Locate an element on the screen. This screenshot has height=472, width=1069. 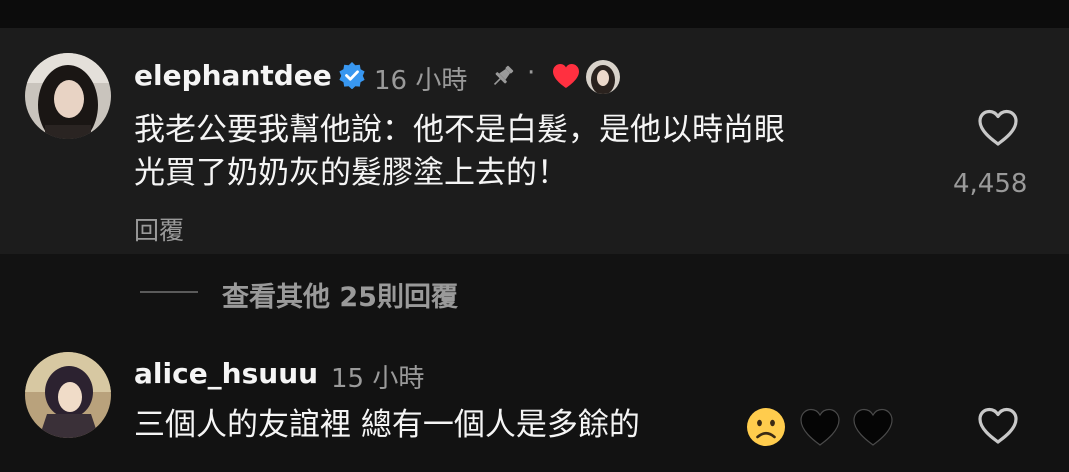
comment-timestamp-2: 15 小時 is located at coordinates (378, 379).